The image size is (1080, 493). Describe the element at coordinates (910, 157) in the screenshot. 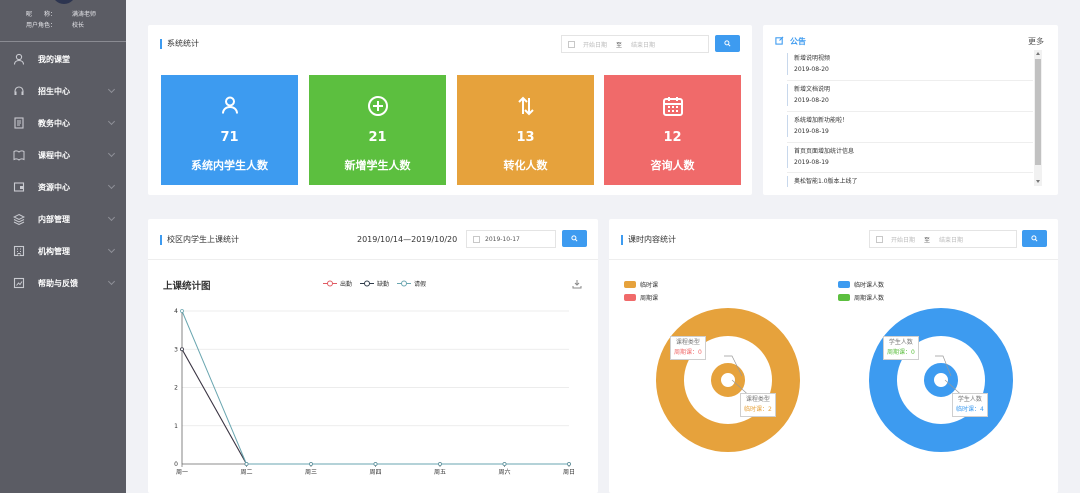

I see `notice-item: 首页页面增加统计信息 2019-08-19` at that location.